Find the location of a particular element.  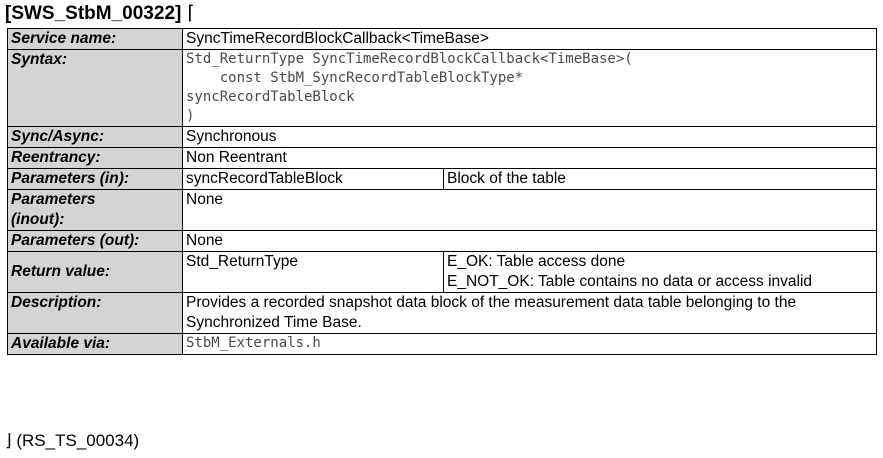

return-code: E_OK: Table access done is located at coordinates (536, 261).